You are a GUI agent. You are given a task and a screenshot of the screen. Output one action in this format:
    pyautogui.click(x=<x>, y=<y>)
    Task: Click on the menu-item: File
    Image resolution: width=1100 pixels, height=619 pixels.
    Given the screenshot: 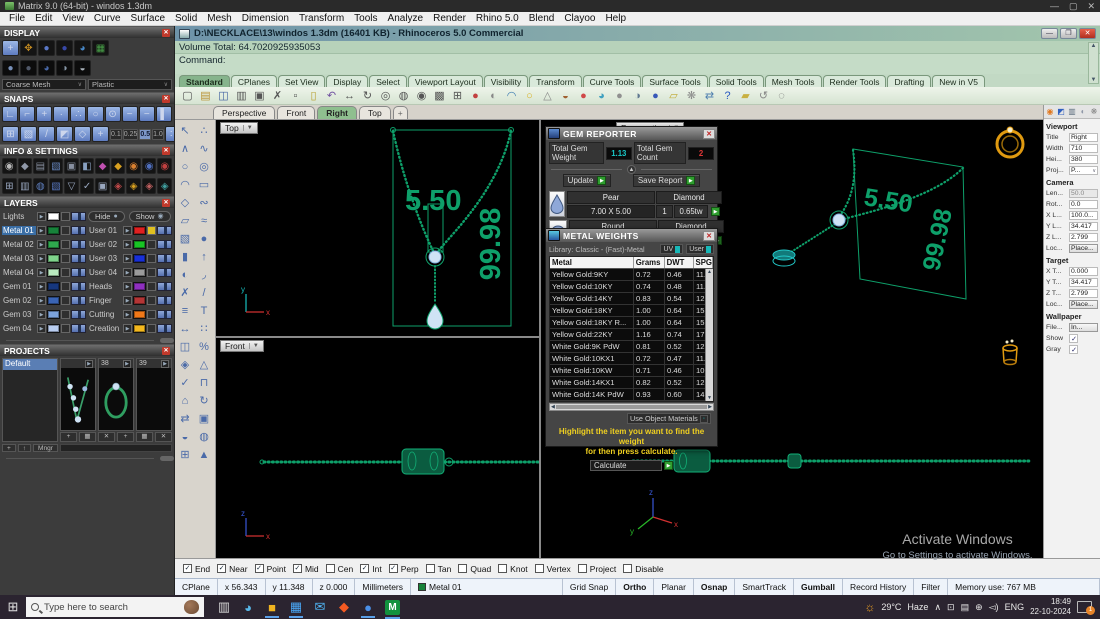 What is the action you would take?
    pyautogui.click(x=17, y=18)
    